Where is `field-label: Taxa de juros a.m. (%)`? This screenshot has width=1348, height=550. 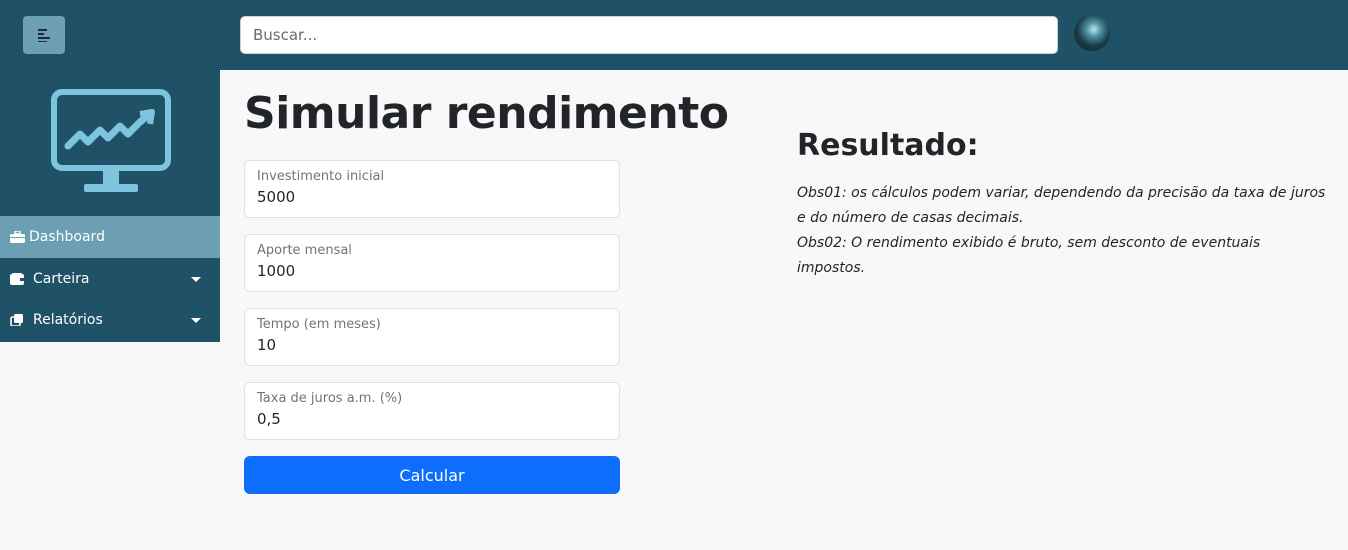 field-label: Taxa de juros a.m. (%) is located at coordinates (330, 398).